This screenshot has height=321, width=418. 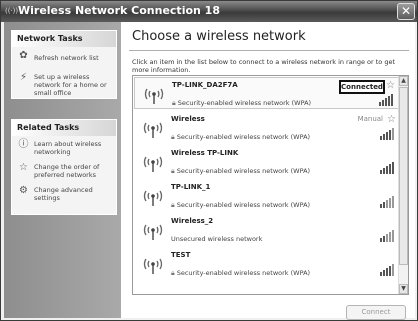 What do you see at coordinates (219, 36) in the screenshot?
I see `page-title: Choose a wireless network` at bounding box center [219, 36].